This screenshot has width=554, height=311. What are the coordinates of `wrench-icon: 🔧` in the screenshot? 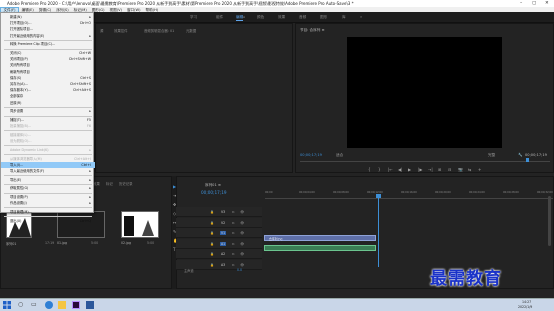 It's located at (520, 155).